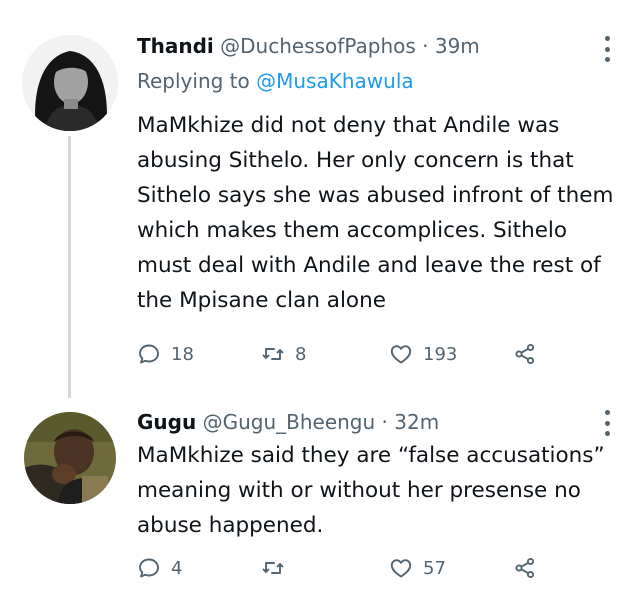 Image resolution: width=640 pixels, height=612 pixels. What do you see at coordinates (318, 46) in the screenshot?
I see `user-handle: @DuchessofPaphos` at bounding box center [318, 46].